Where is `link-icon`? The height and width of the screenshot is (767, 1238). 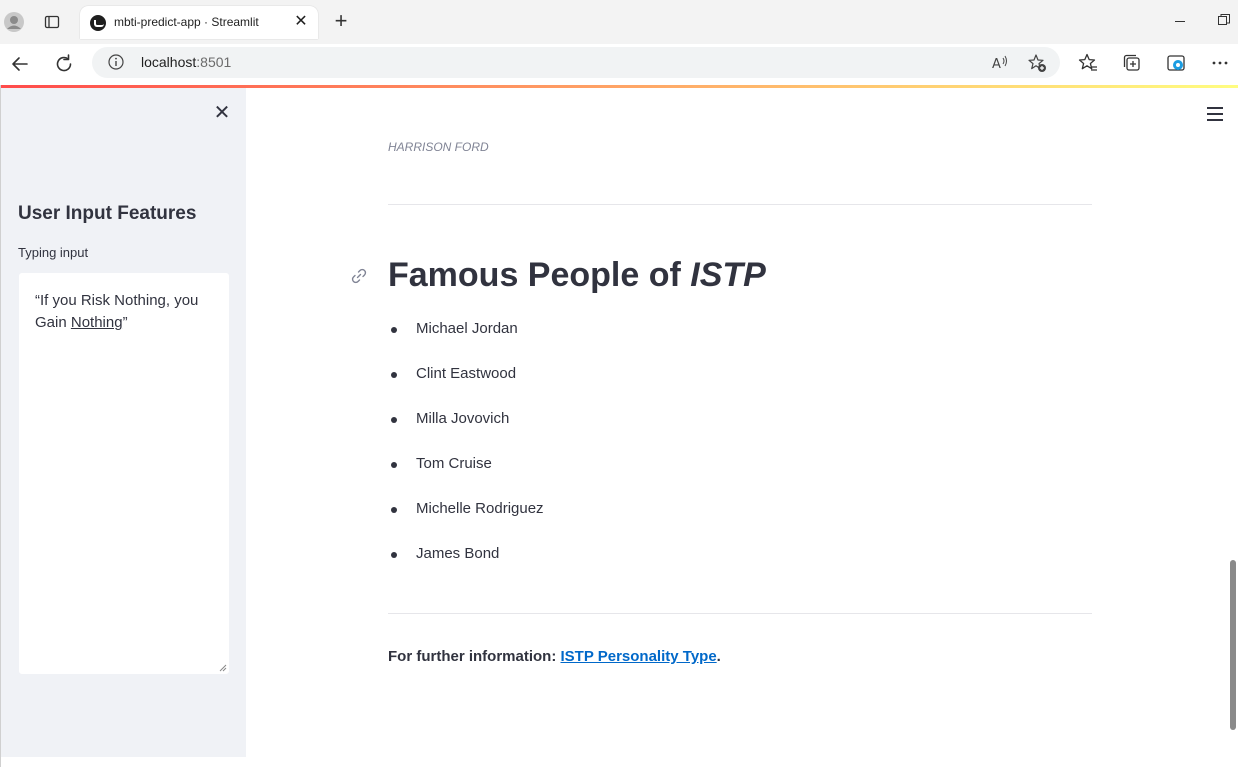
link-icon is located at coordinates (359, 276).